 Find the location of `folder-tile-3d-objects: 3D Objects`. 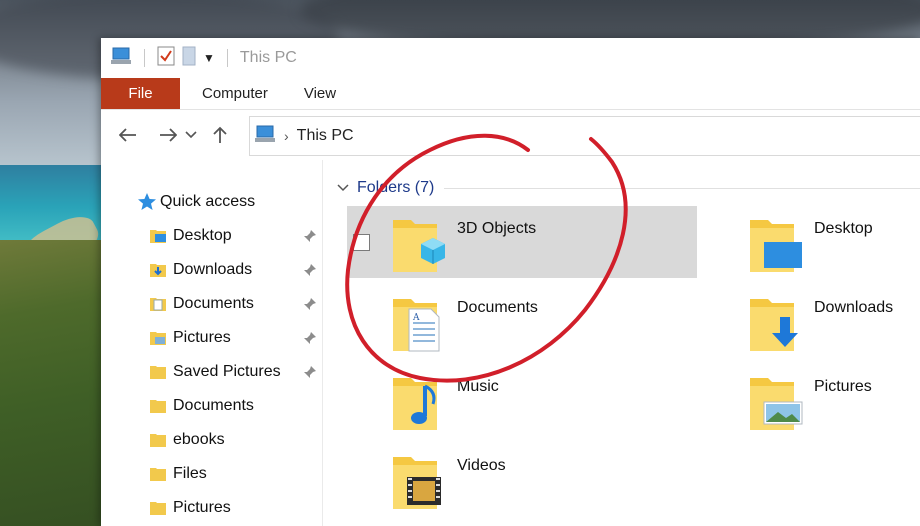

folder-tile-3d-objects: 3D Objects is located at coordinates (522, 242).